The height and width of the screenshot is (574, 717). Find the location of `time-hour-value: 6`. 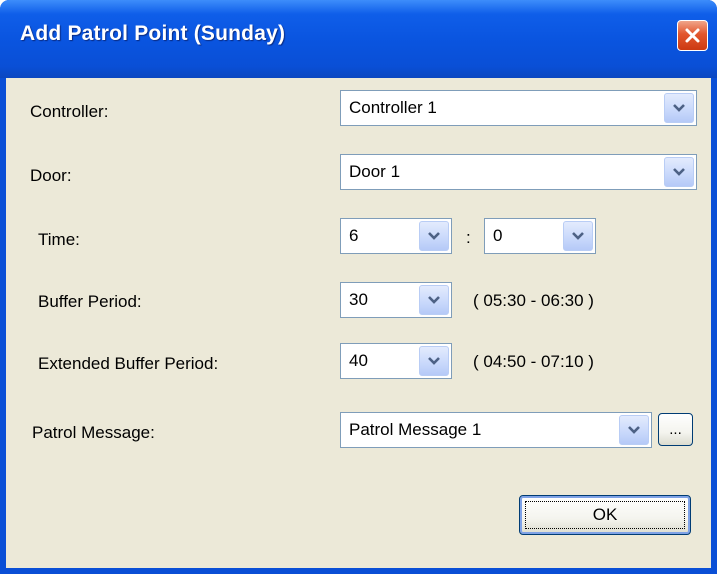

time-hour-value: 6 is located at coordinates (354, 235).